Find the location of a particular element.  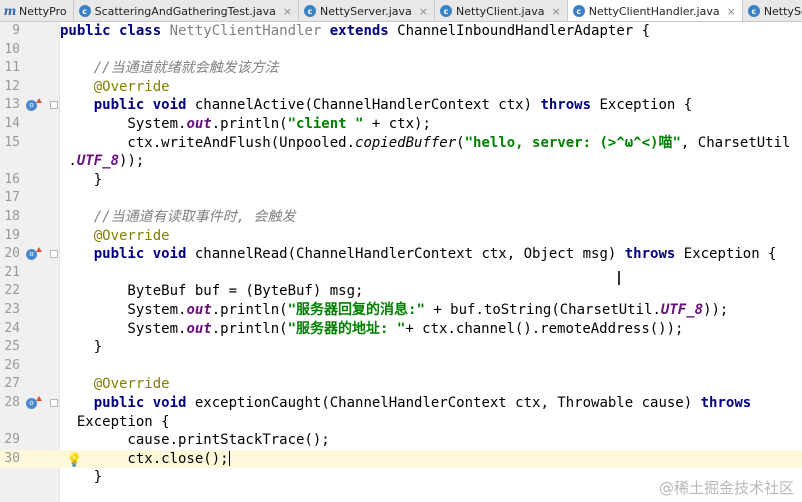

code-token: //当通道有读取事件时, 会触发 is located at coordinates (194, 217).